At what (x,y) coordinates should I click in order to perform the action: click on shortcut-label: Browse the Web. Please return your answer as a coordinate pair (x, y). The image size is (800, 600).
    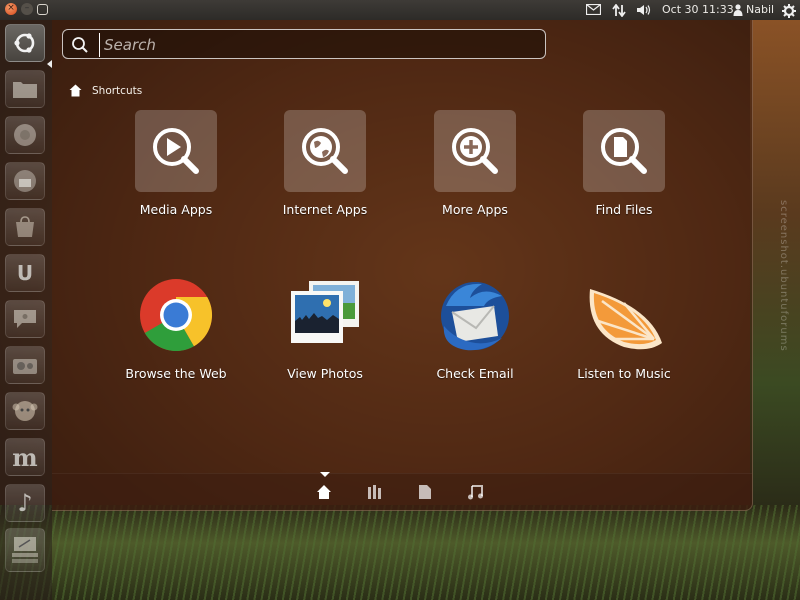
    Looking at the image, I should click on (176, 373).